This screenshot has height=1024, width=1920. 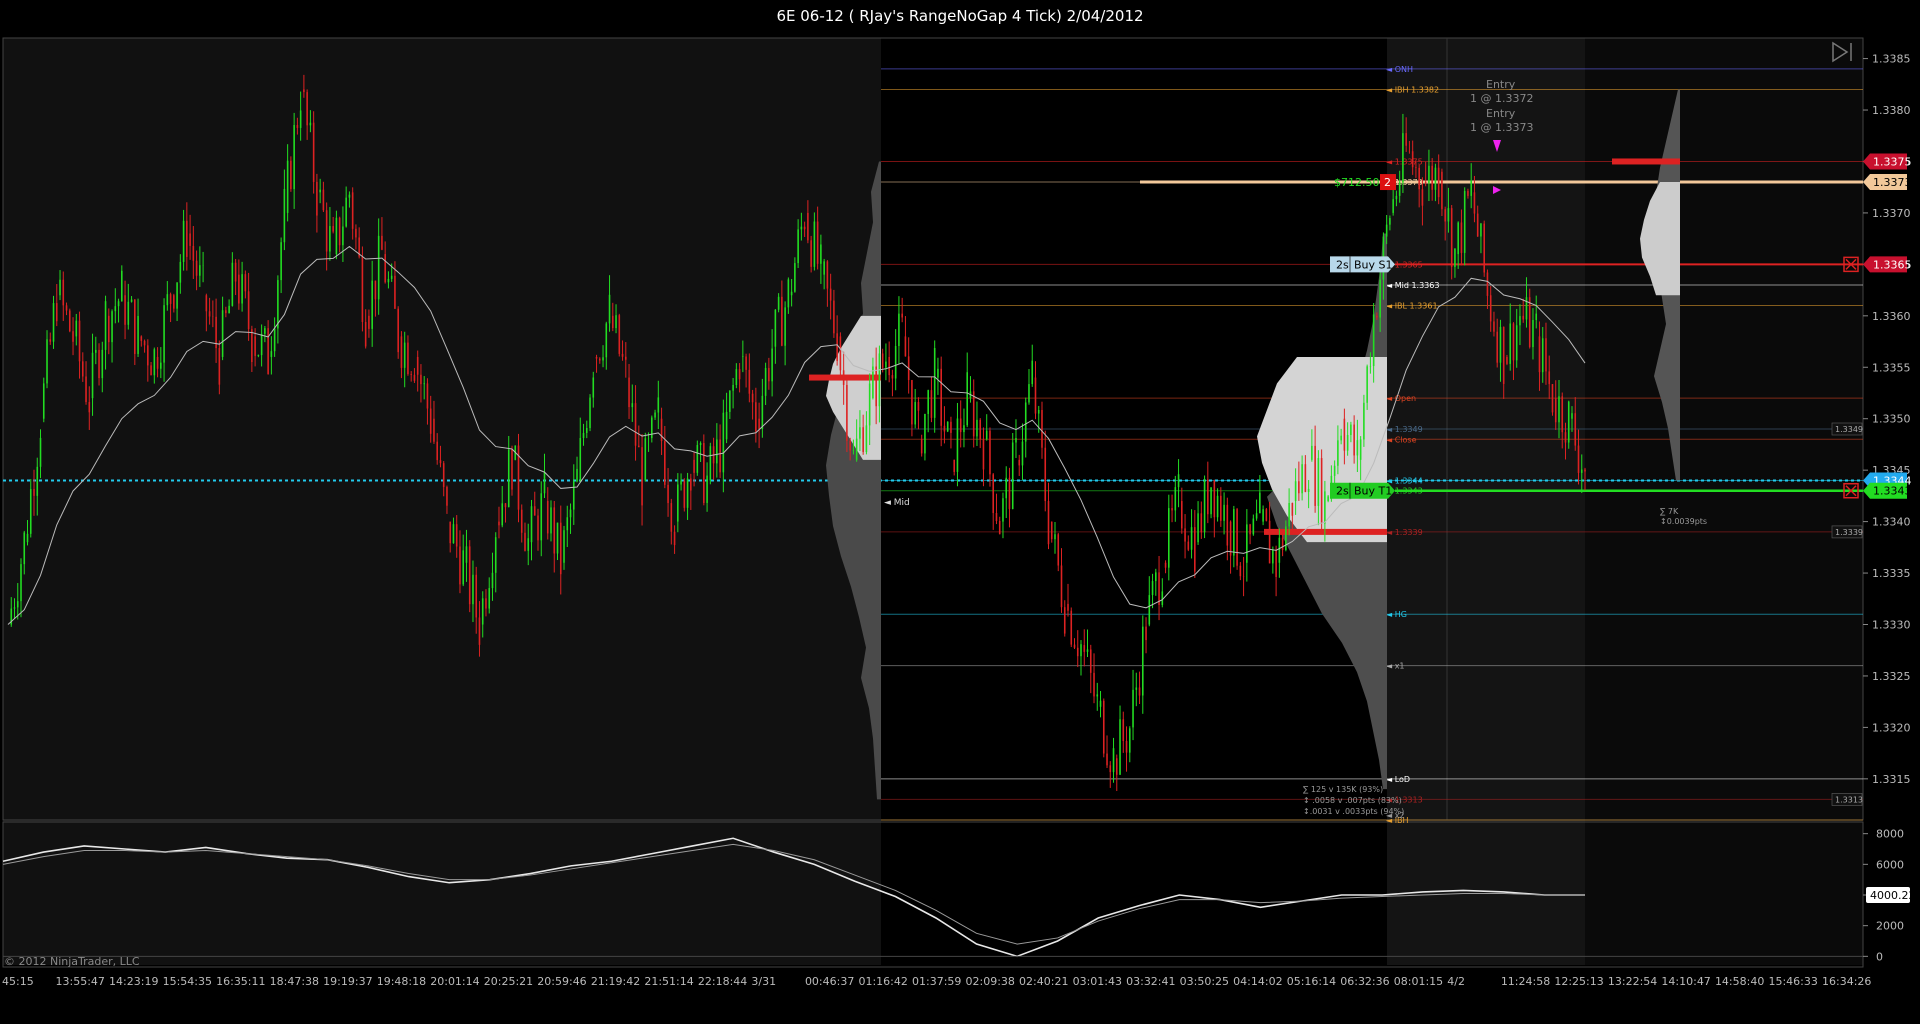 I want to click on level-label: ◄ IBH 1.3382, so click(x=1412, y=89).